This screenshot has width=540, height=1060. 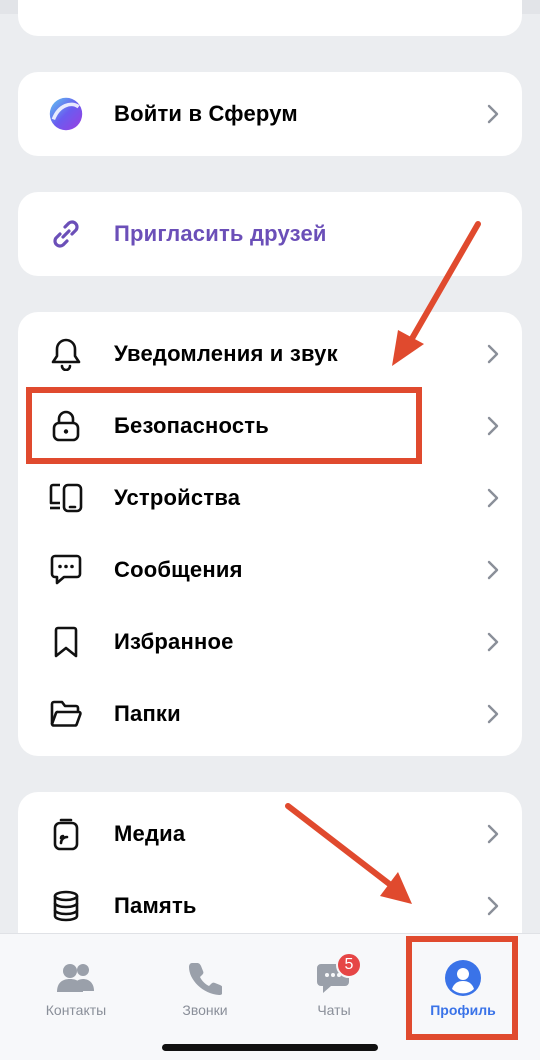 I want to click on arrow-to-security, so click(x=444, y=283).